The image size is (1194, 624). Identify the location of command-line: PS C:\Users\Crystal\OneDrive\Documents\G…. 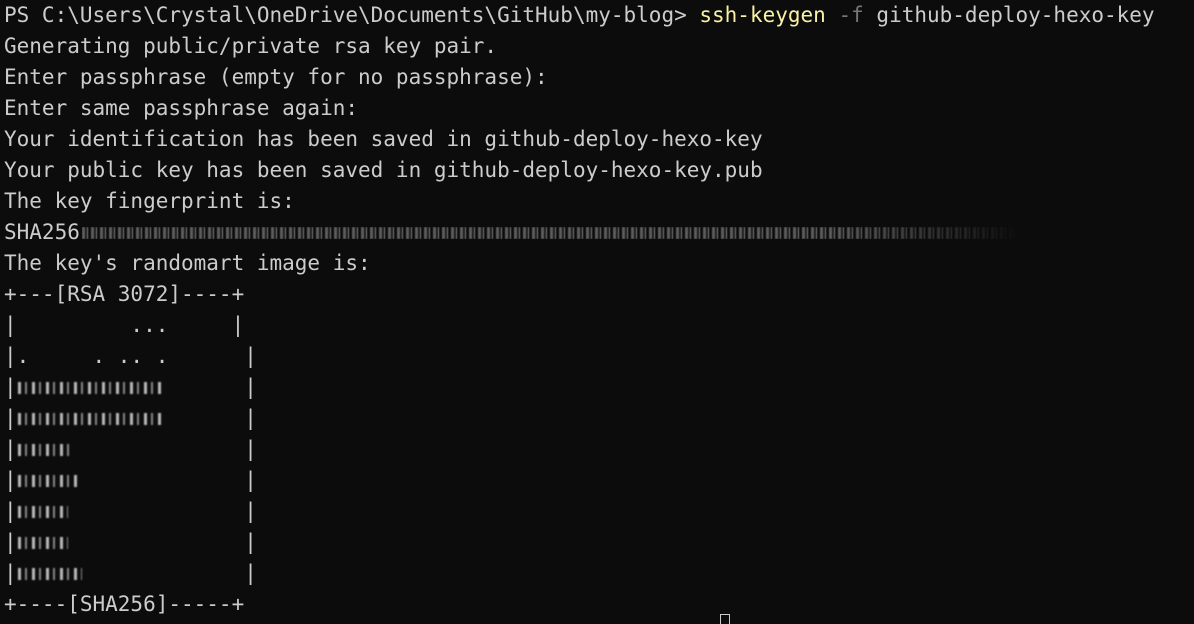
(579, 15).